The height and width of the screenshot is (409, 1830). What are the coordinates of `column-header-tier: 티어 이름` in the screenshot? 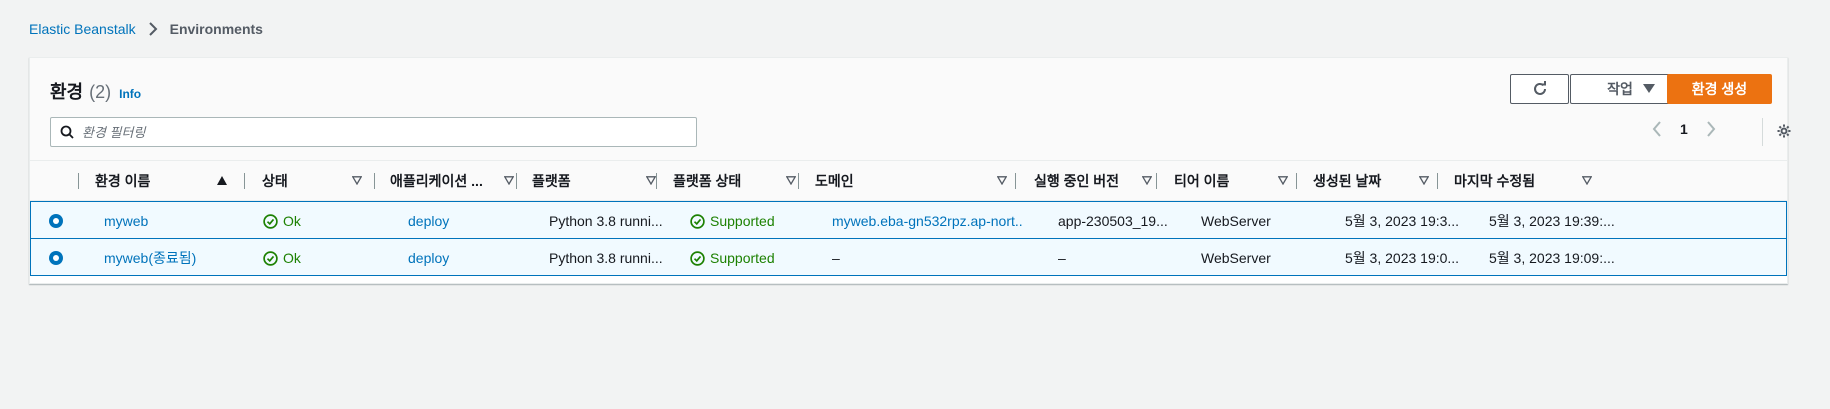 It's located at (1238, 180).